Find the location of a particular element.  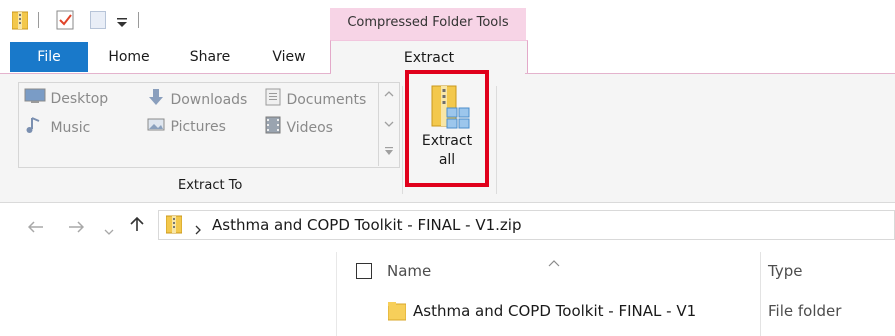

extract-to-pictures: Pictures is located at coordinates (186, 126).